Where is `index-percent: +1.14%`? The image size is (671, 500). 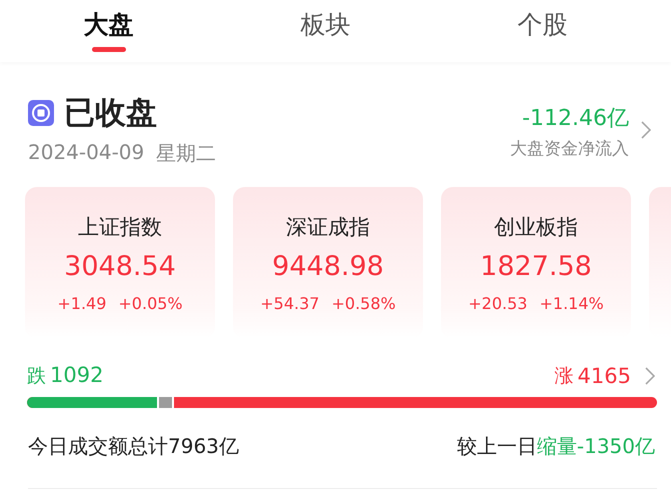
index-percent: +1.14% is located at coordinates (571, 303).